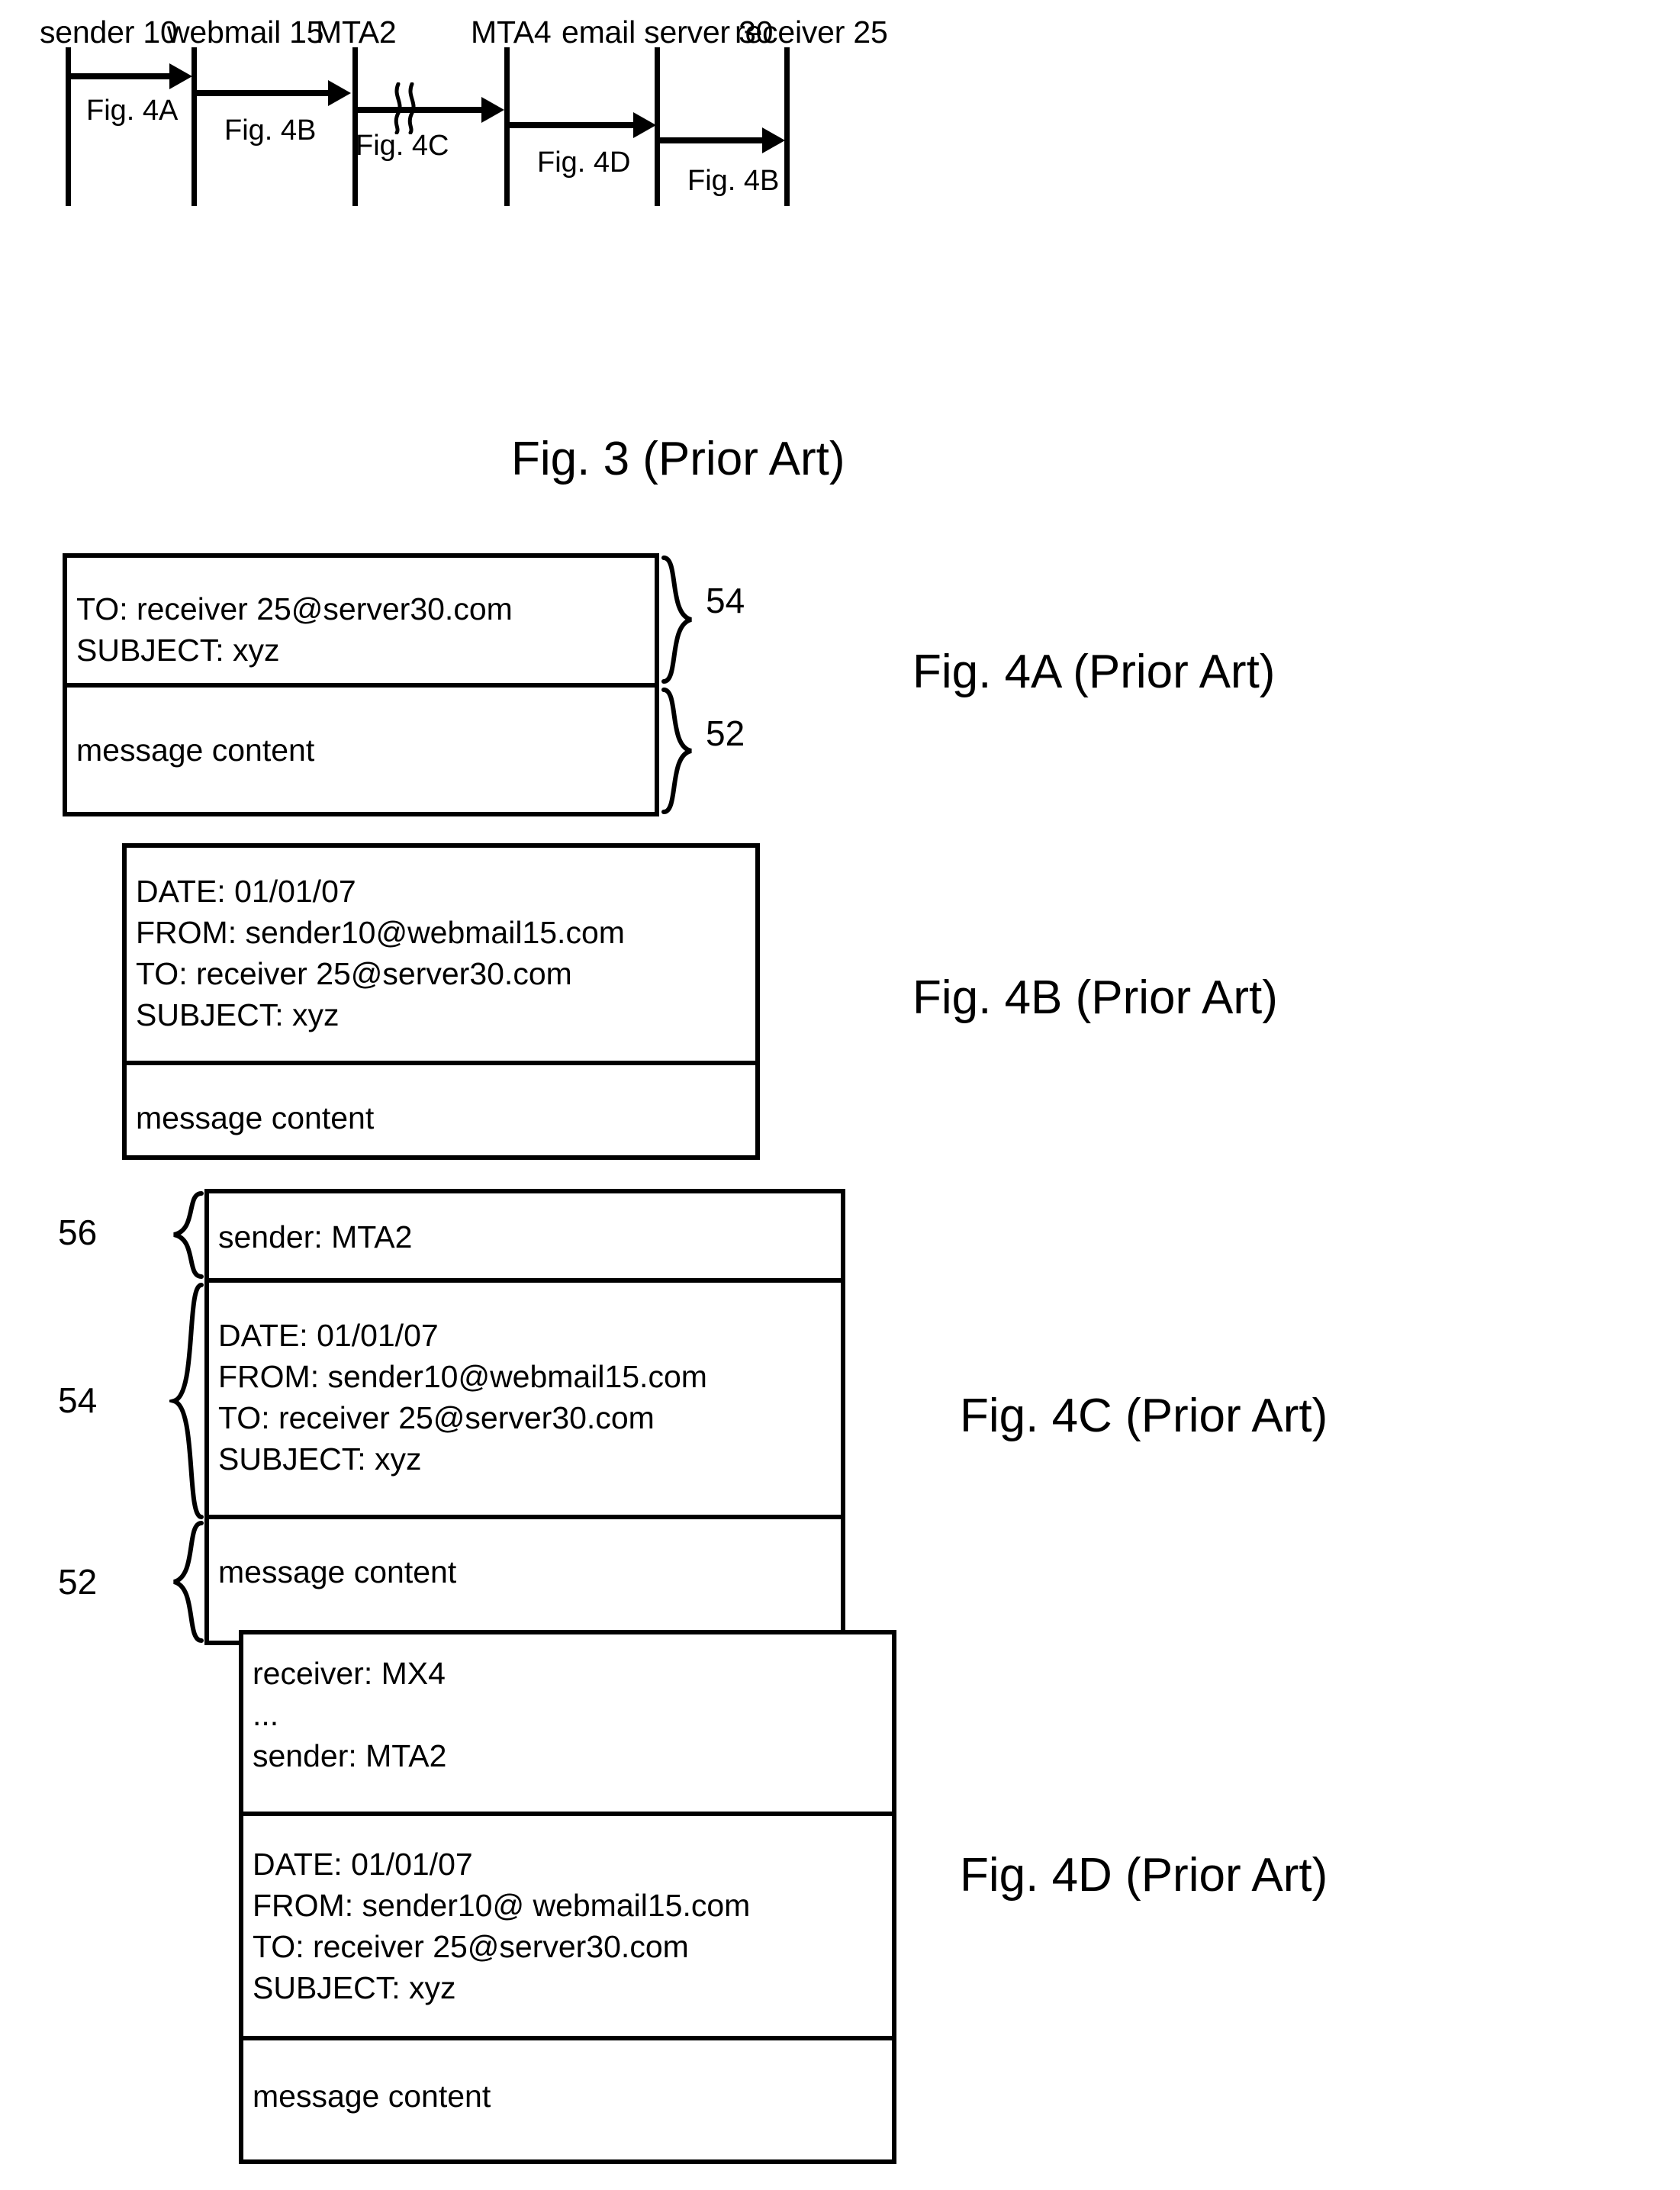 Image resolution: width=1680 pixels, height=2190 pixels. What do you see at coordinates (441, 1112) in the screenshot?
I see `figure-4b-body-section: message content` at bounding box center [441, 1112].